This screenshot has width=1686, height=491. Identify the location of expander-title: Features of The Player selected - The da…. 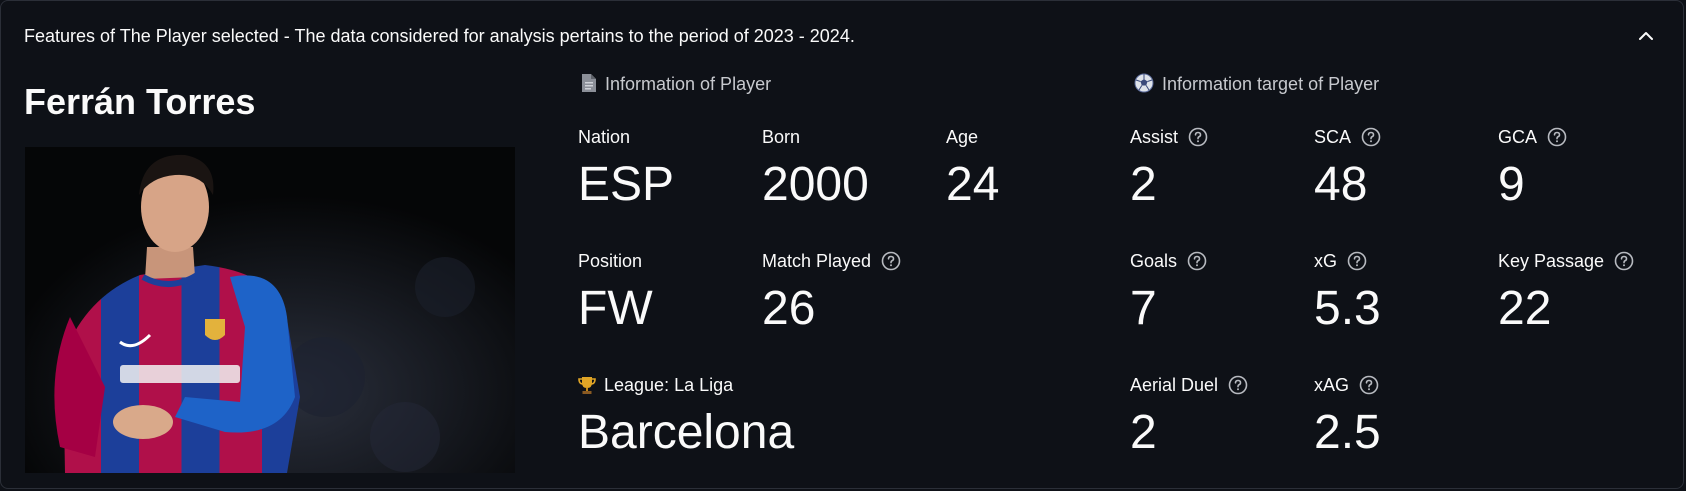
(439, 36).